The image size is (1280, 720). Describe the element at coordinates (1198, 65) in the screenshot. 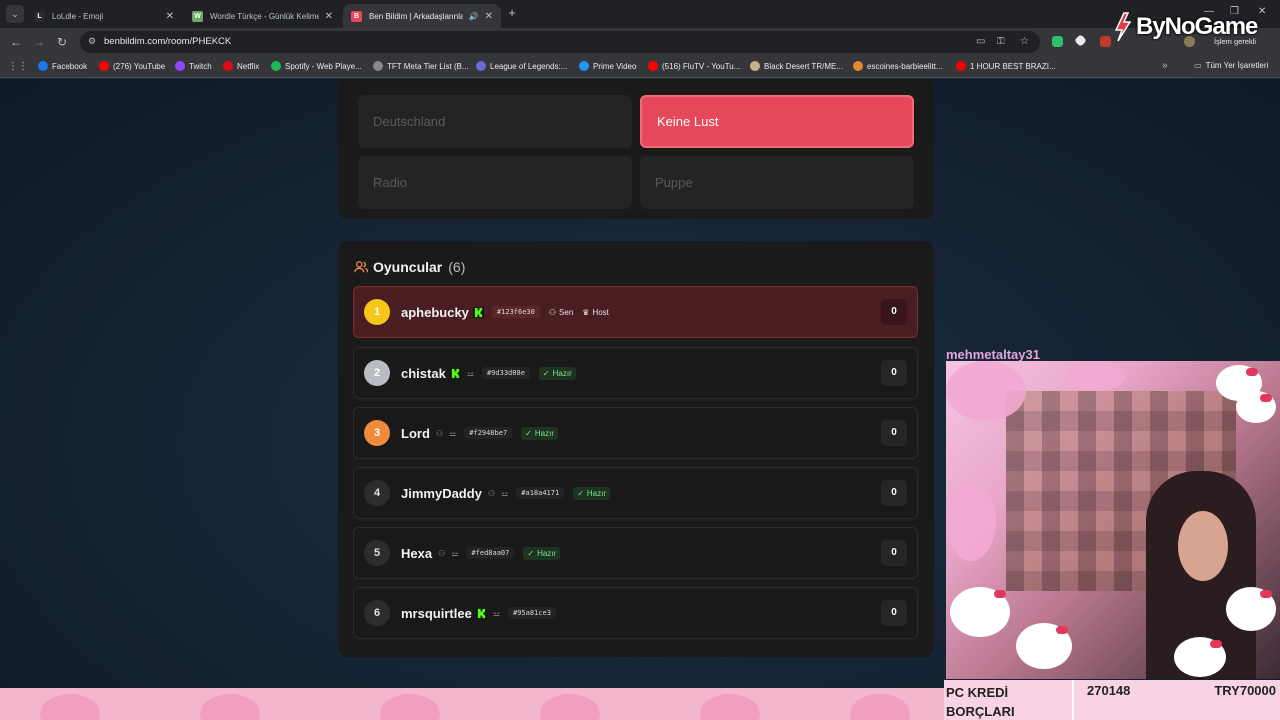

I see `folder-icon: ▭` at that location.